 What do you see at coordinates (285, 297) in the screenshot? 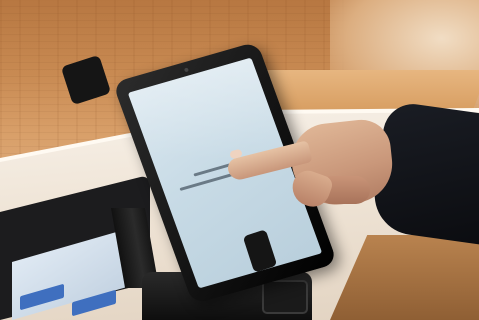
I see `stand-clip` at bounding box center [285, 297].